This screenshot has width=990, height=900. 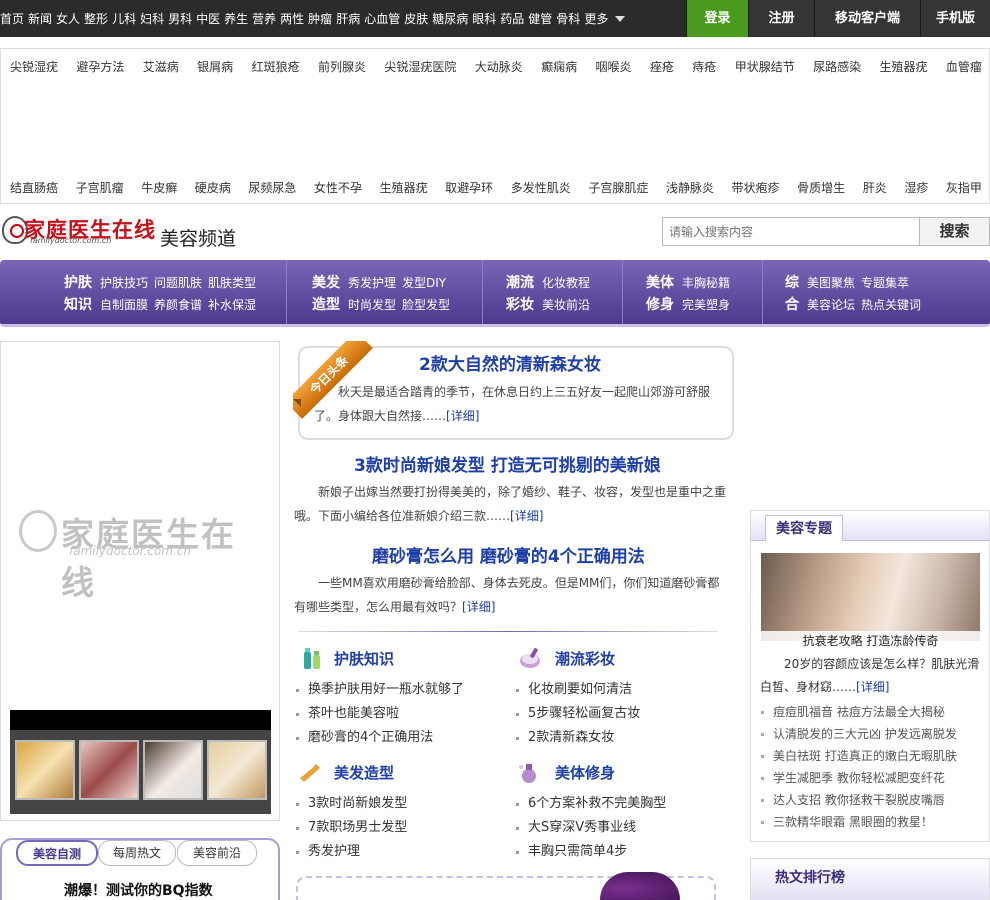 I want to click on disease-link: 前列腺炎, so click(x=342, y=66).